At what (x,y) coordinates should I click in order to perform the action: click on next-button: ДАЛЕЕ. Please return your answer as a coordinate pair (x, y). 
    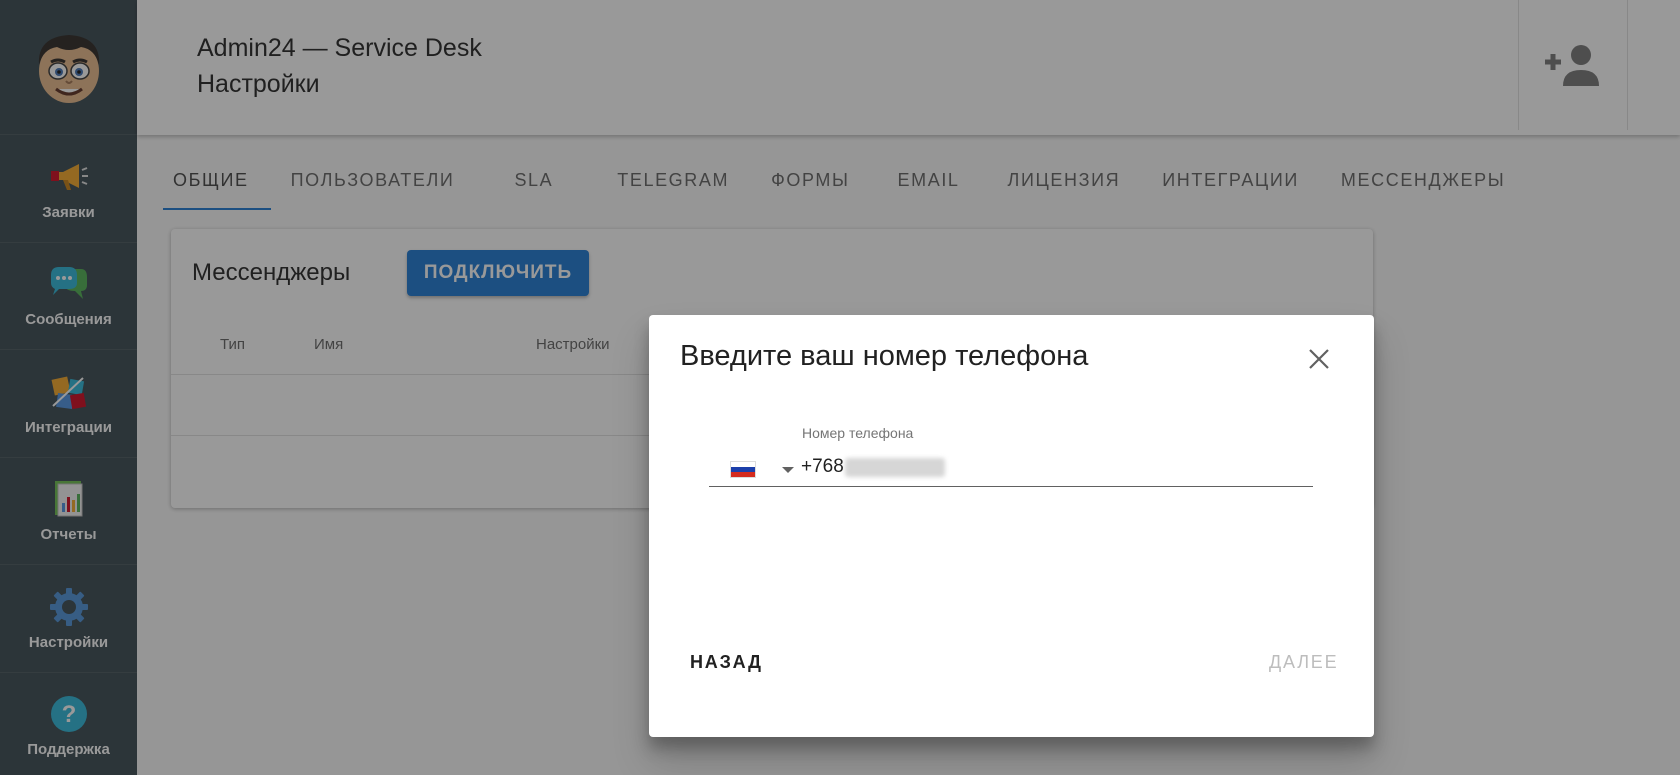
    Looking at the image, I should click on (1303, 662).